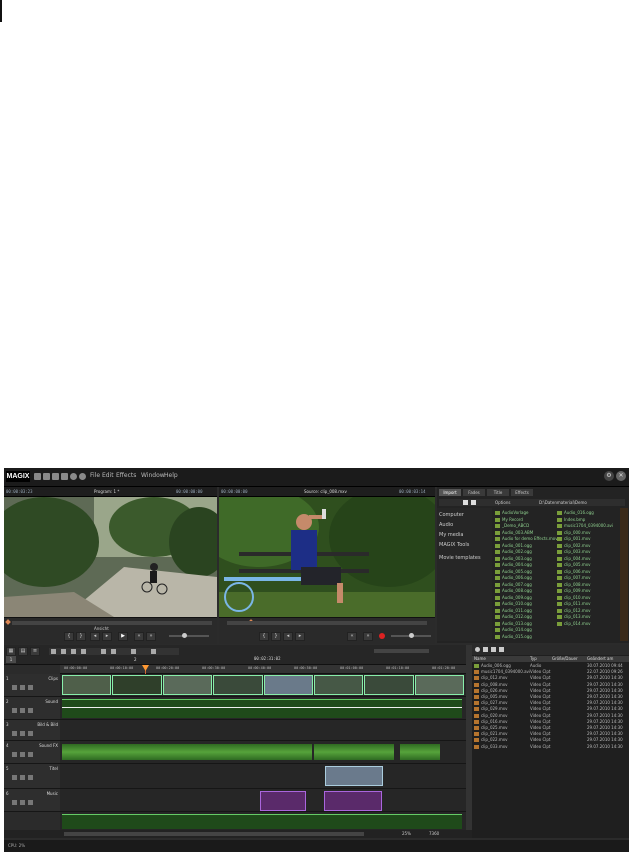  What do you see at coordinates (113, 651) in the screenshot?
I see `text-tool-icon` at bounding box center [113, 651].